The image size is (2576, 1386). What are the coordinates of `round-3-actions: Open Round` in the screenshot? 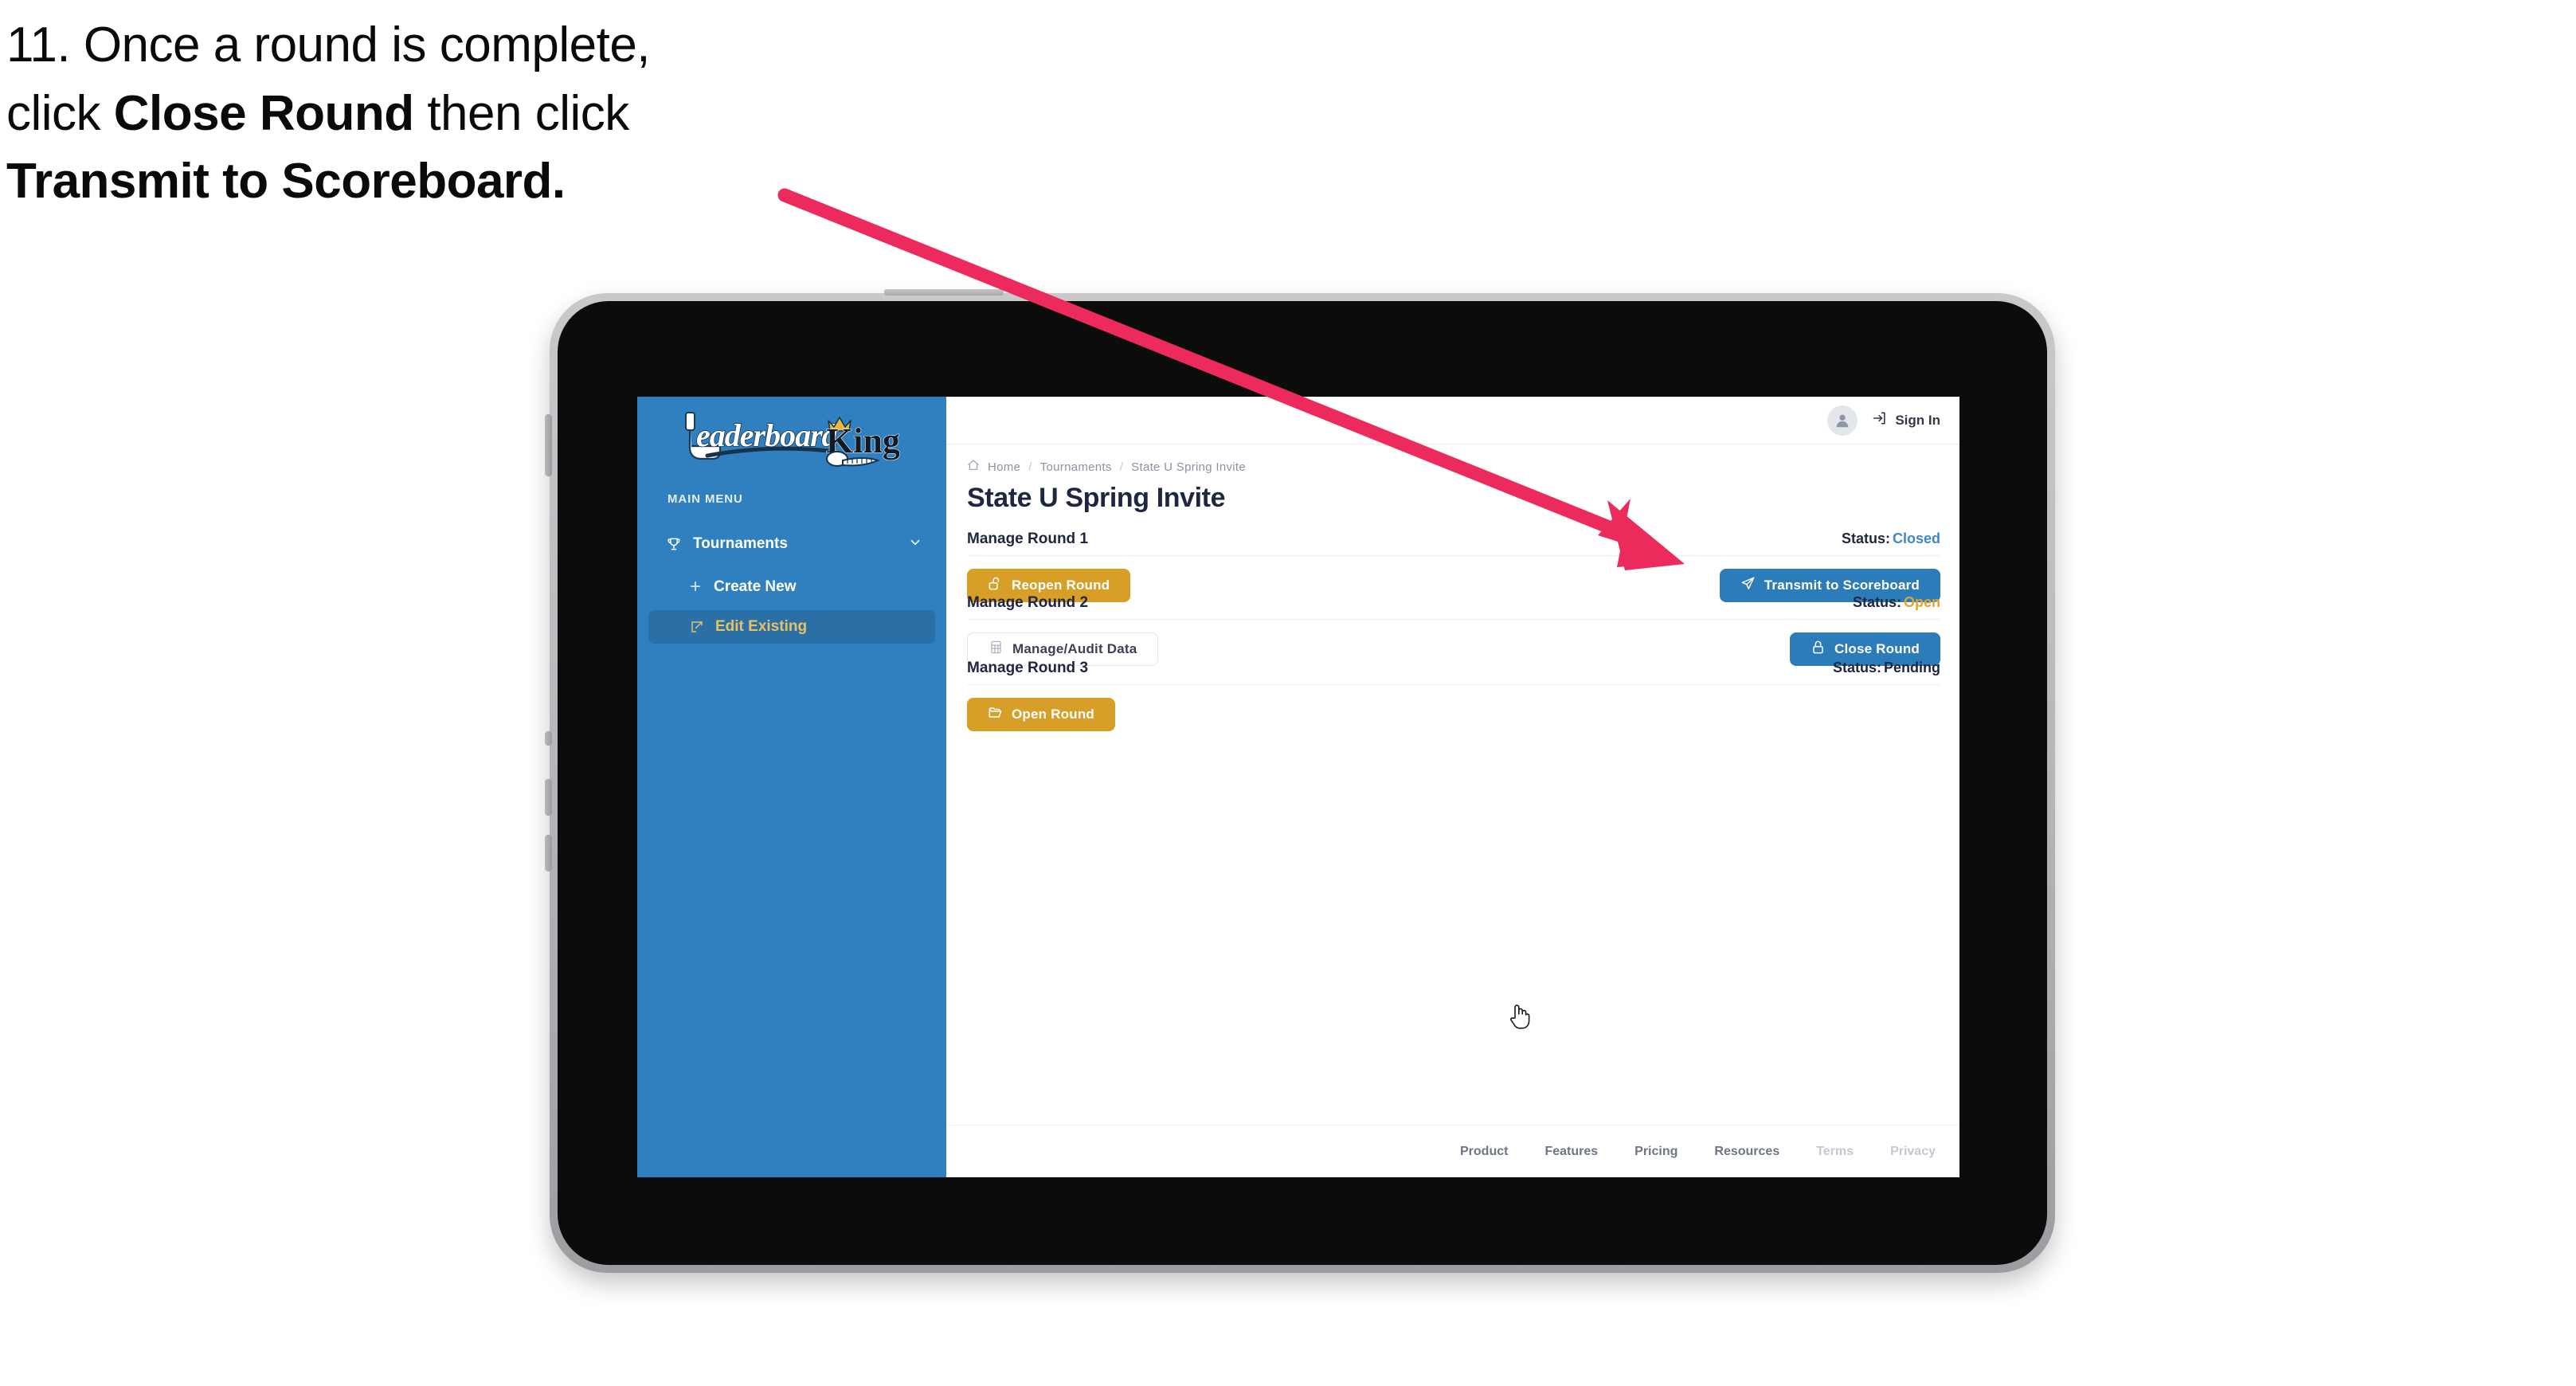 It's located at (1453, 714).